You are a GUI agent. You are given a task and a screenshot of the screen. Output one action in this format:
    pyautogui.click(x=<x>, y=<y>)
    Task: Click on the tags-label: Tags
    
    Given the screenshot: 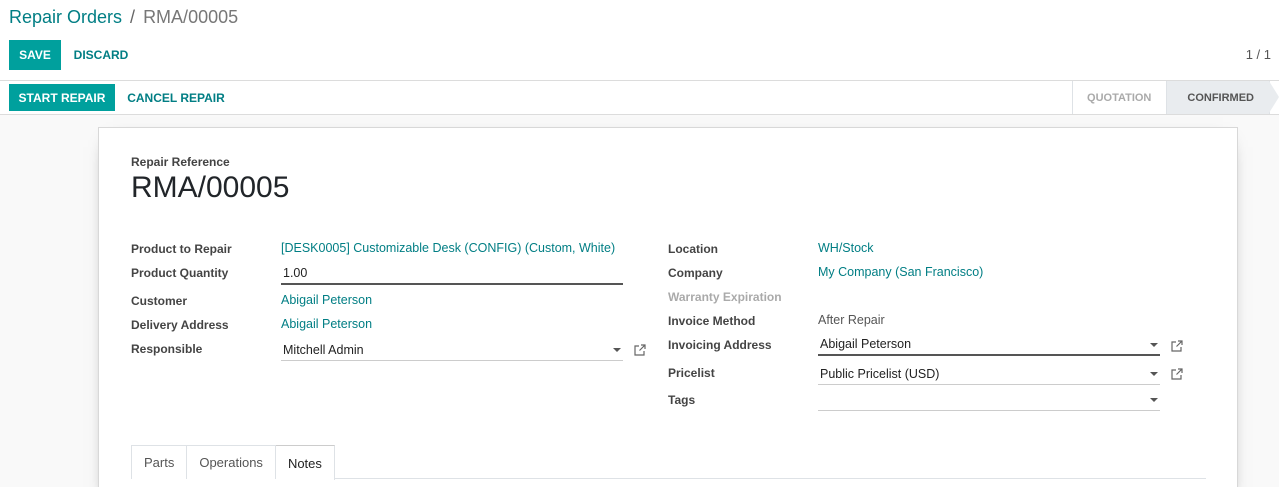 What is the action you would take?
    pyautogui.click(x=682, y=400)
    